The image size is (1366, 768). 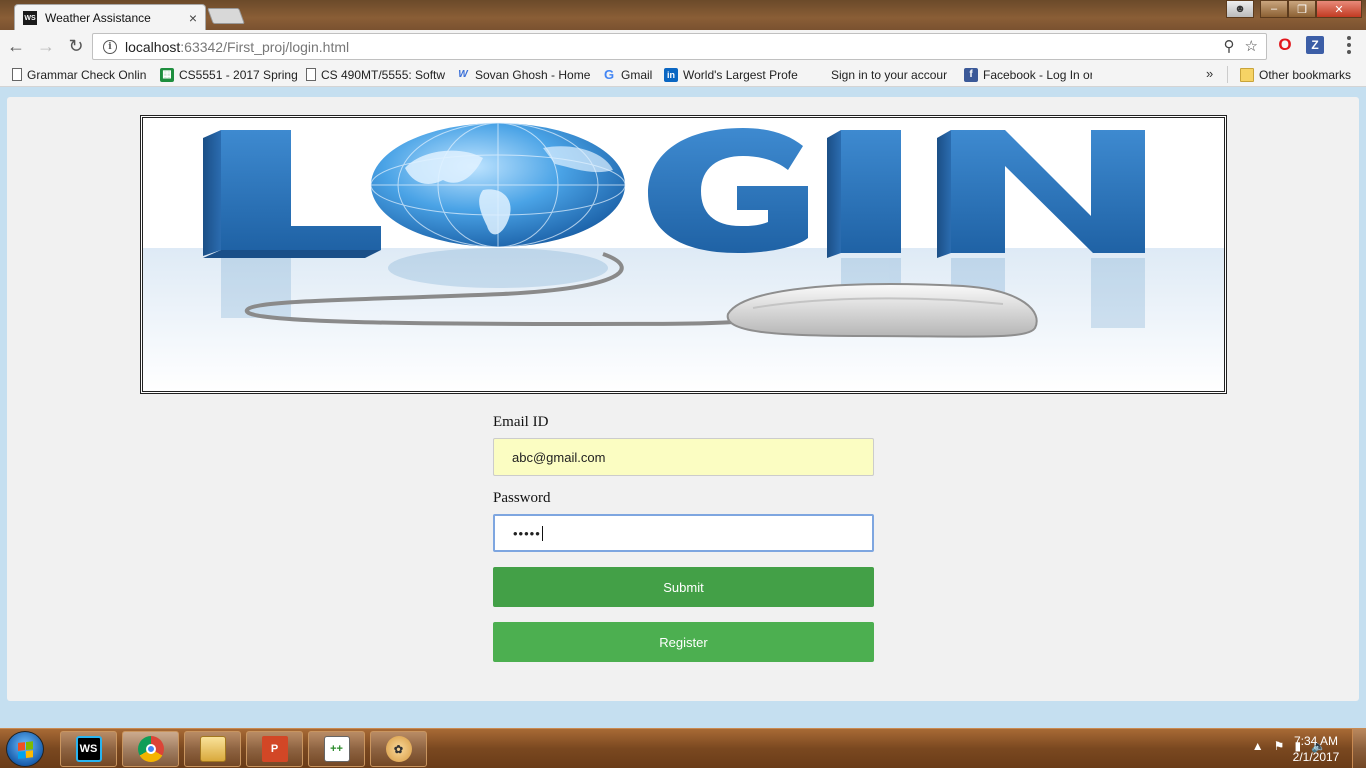 I want to click on browser-tab: WS Weather Assistance ×, so click(x=110, y=17).